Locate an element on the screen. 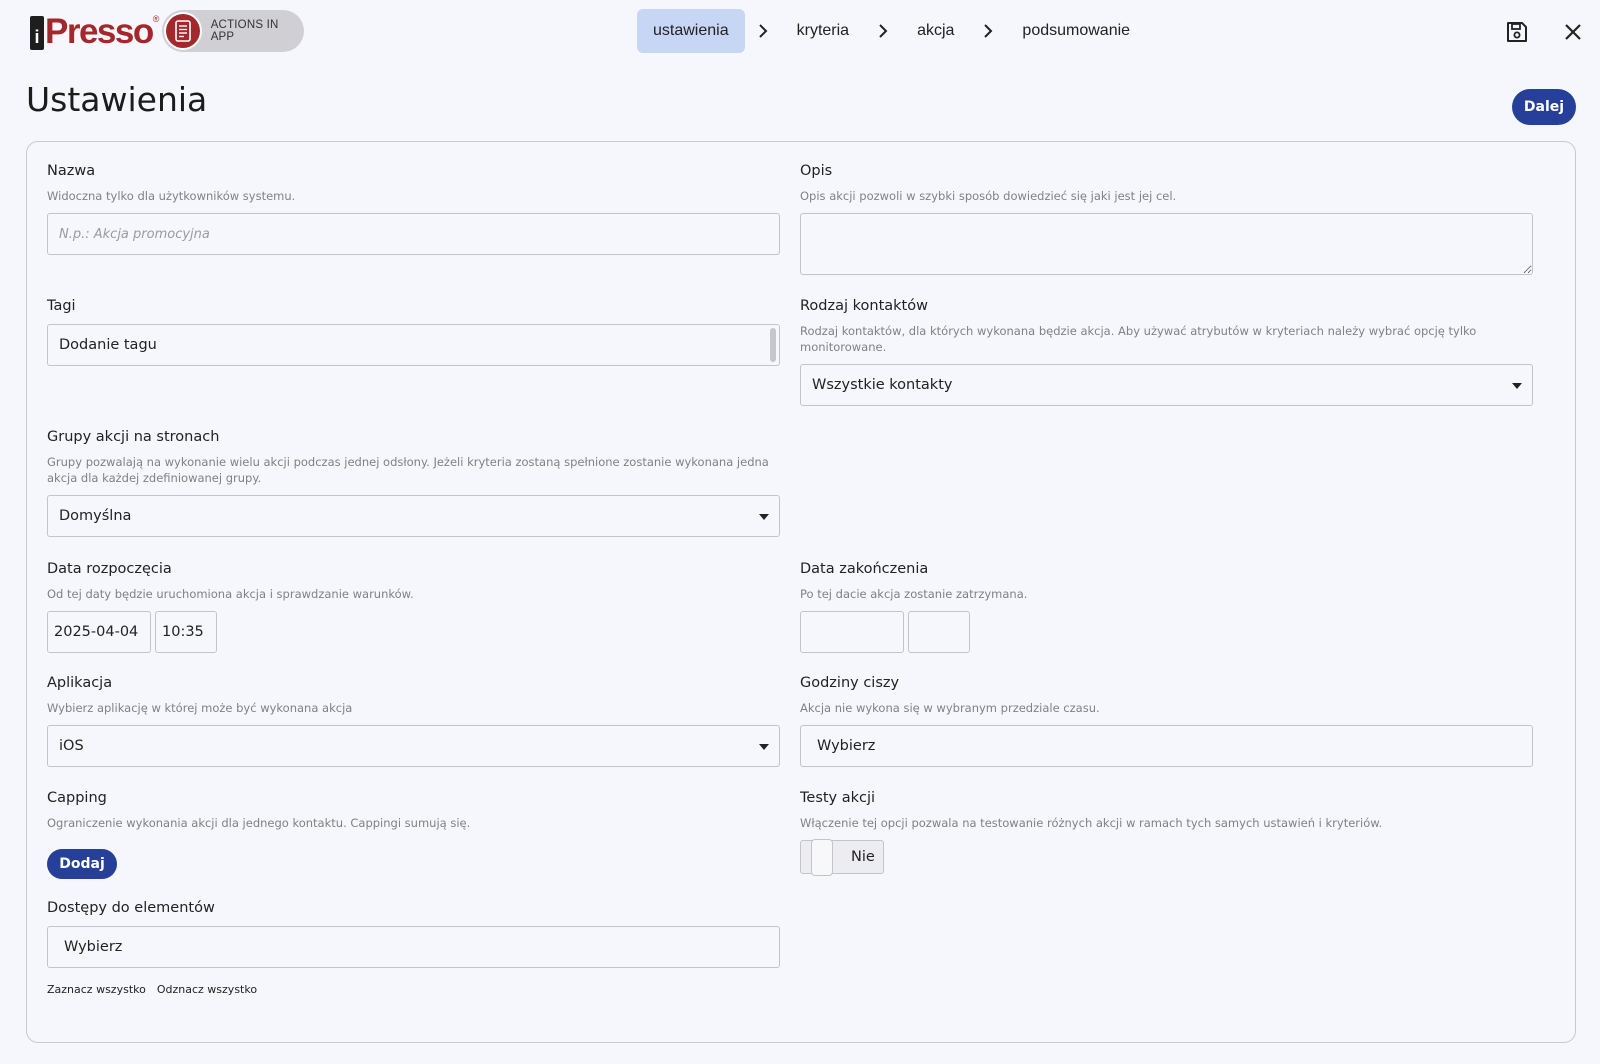  add-capping-button: Dodaj is located at coordinates (82, 864).